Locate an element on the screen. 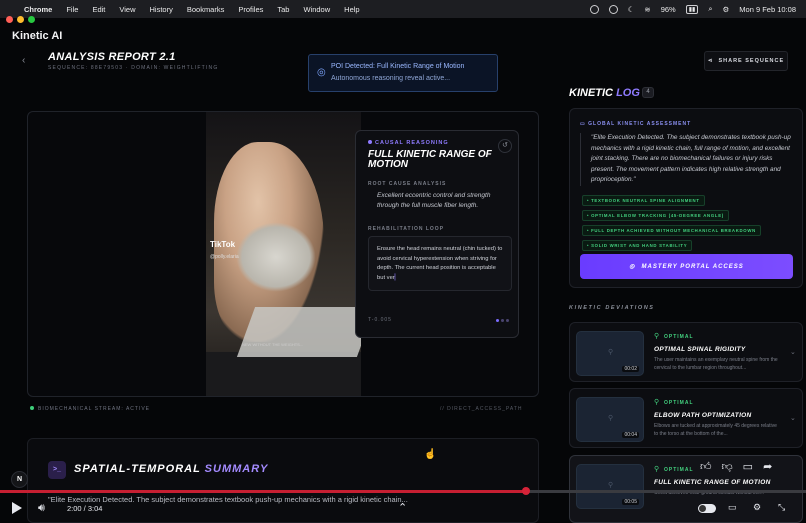 Image resolution: width=806 pixels, height=523 pixels. assessment-tag: • TEXTBOOK NEUTRAL SPINE ALIGNMENT is located at coordinates (643, 200).